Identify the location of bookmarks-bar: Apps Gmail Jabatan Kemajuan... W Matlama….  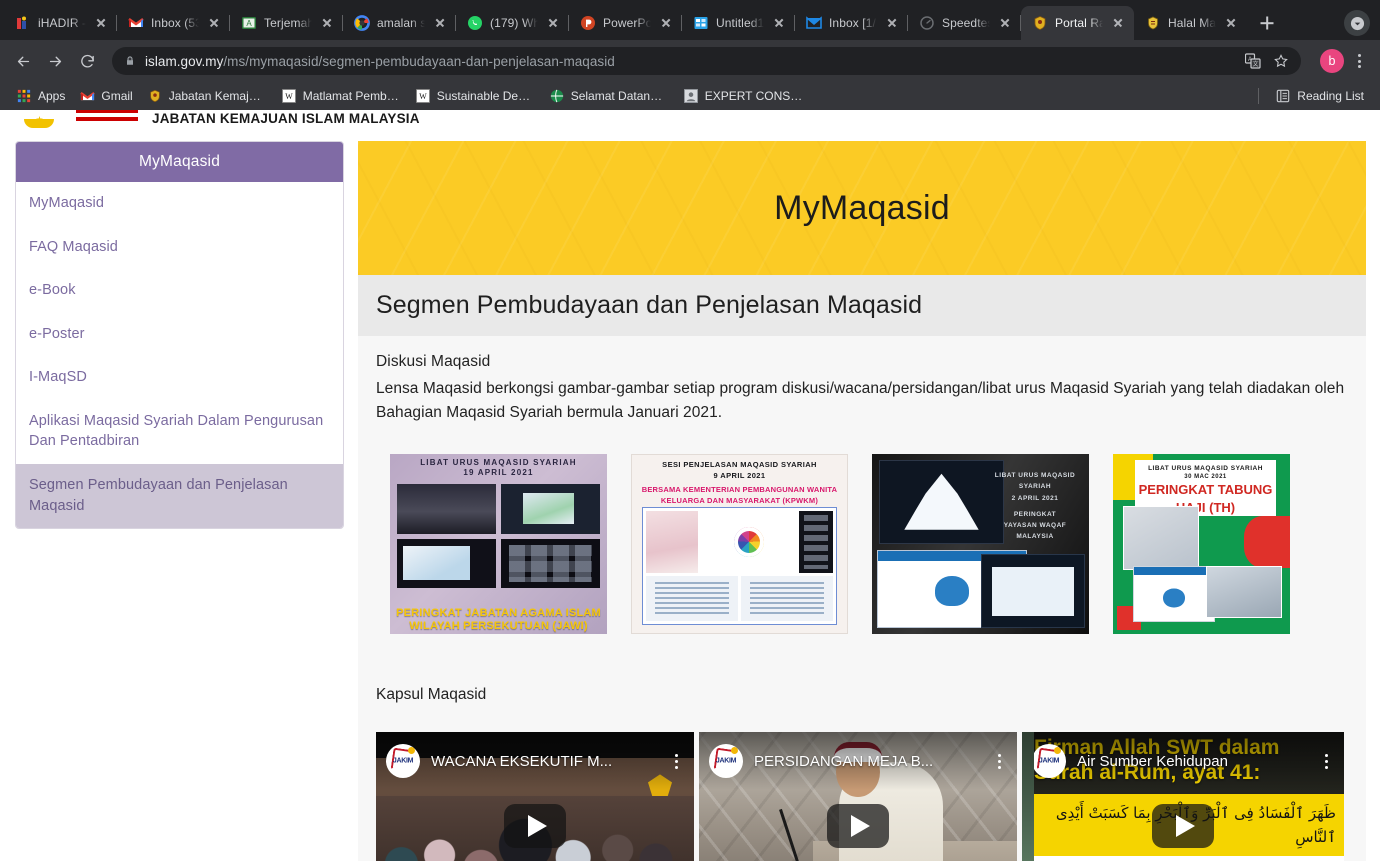
(690, 96).